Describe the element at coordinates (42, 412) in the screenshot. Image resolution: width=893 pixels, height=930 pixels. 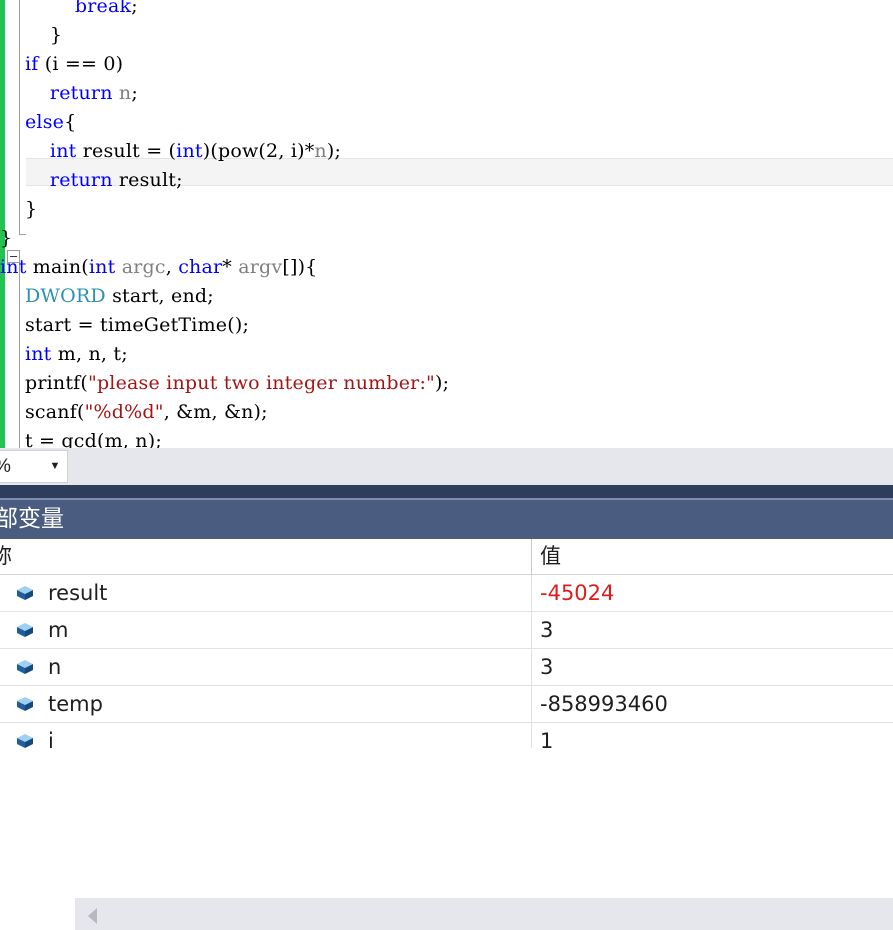
I see `code-token: scanf(` at that location.